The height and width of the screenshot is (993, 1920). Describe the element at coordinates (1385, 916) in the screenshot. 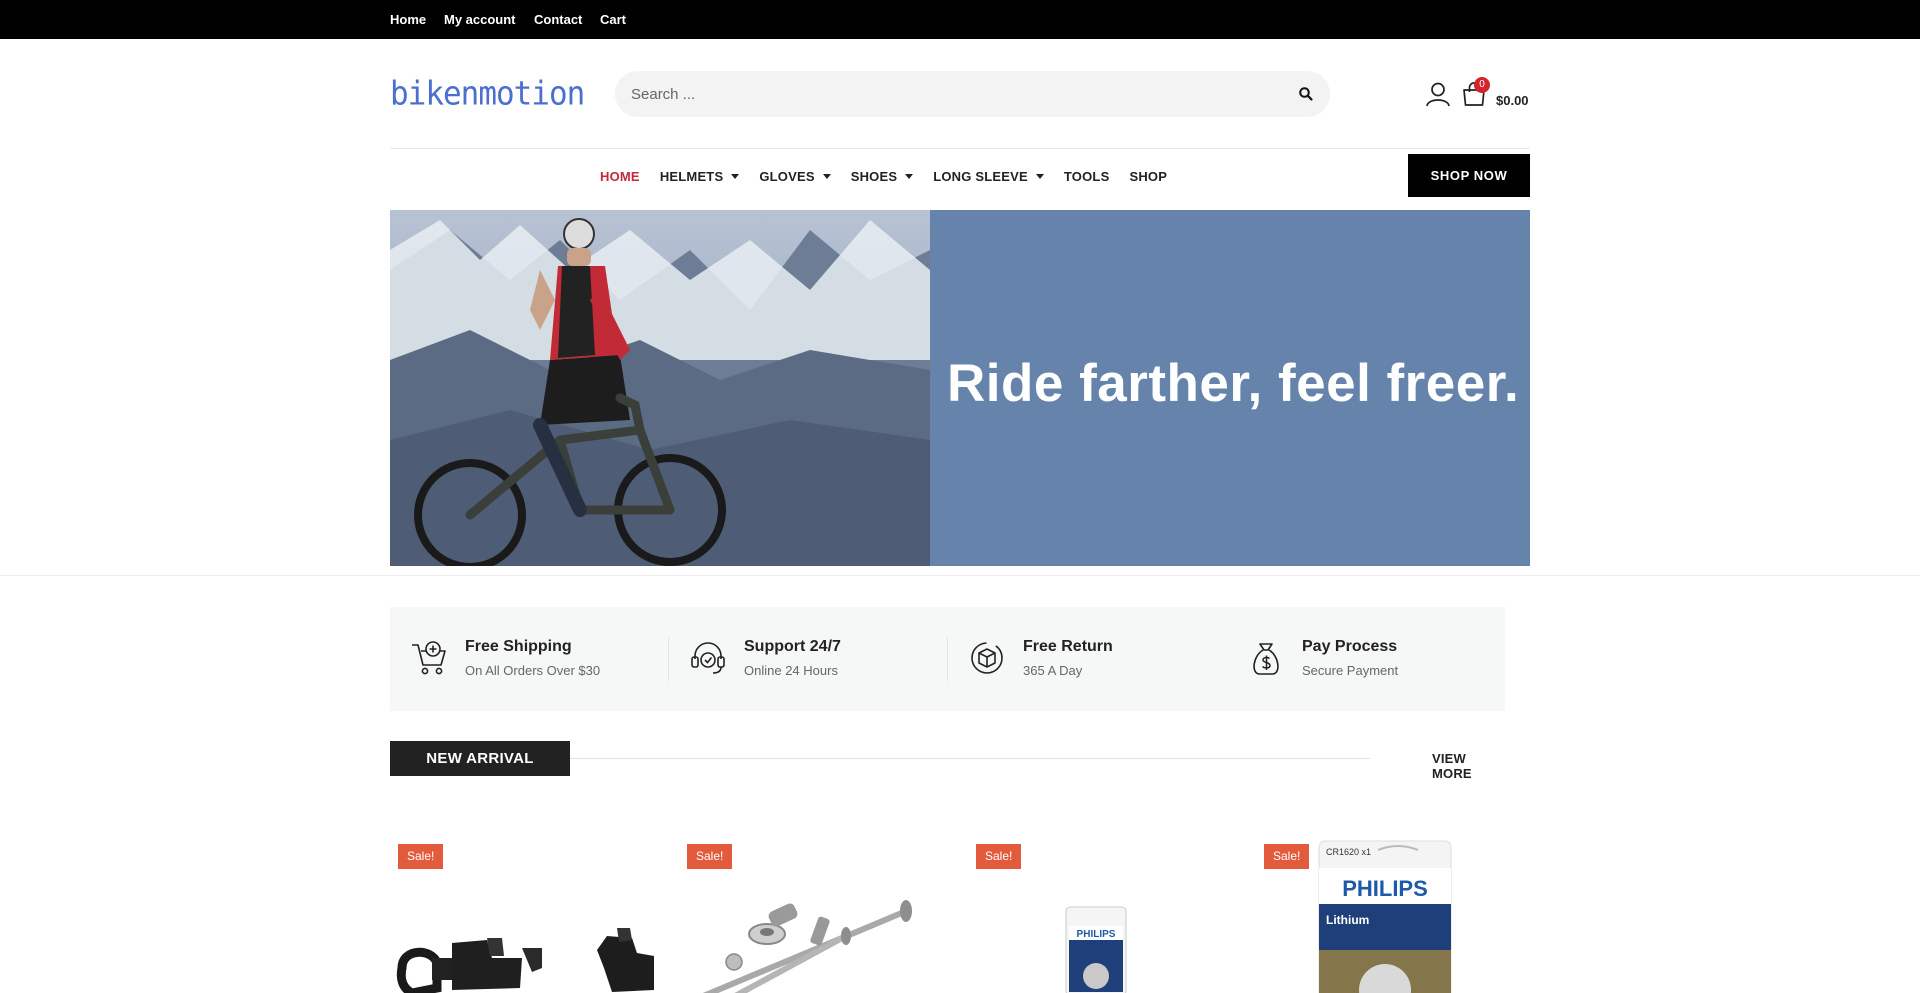

I see `philips-battery-large-image: CR1620 x1 PHILIPS Lithium` at that location.